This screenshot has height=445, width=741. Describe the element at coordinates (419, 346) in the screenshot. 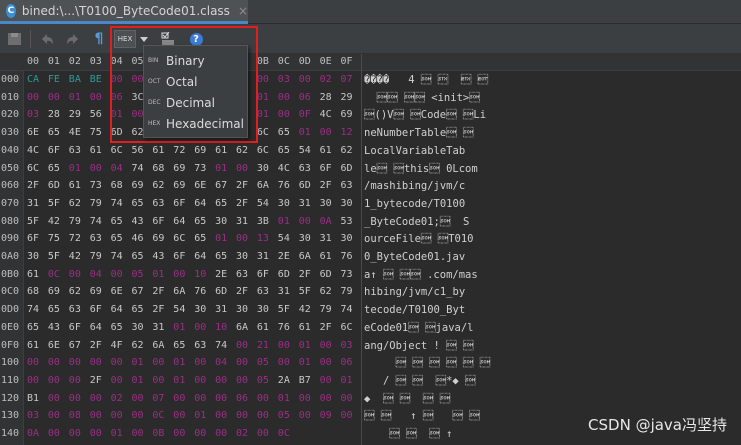

I see `ascii-text: ang/Object !  ` at that location.